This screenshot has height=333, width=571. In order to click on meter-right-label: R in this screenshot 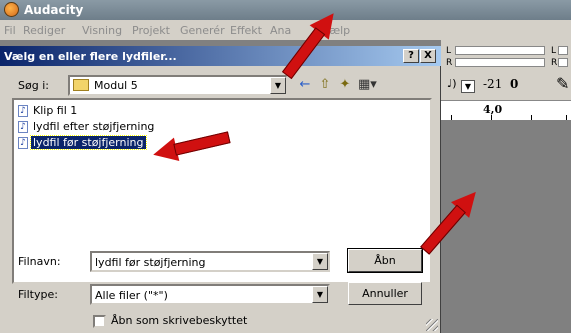, I will do `click(449, 63)`.